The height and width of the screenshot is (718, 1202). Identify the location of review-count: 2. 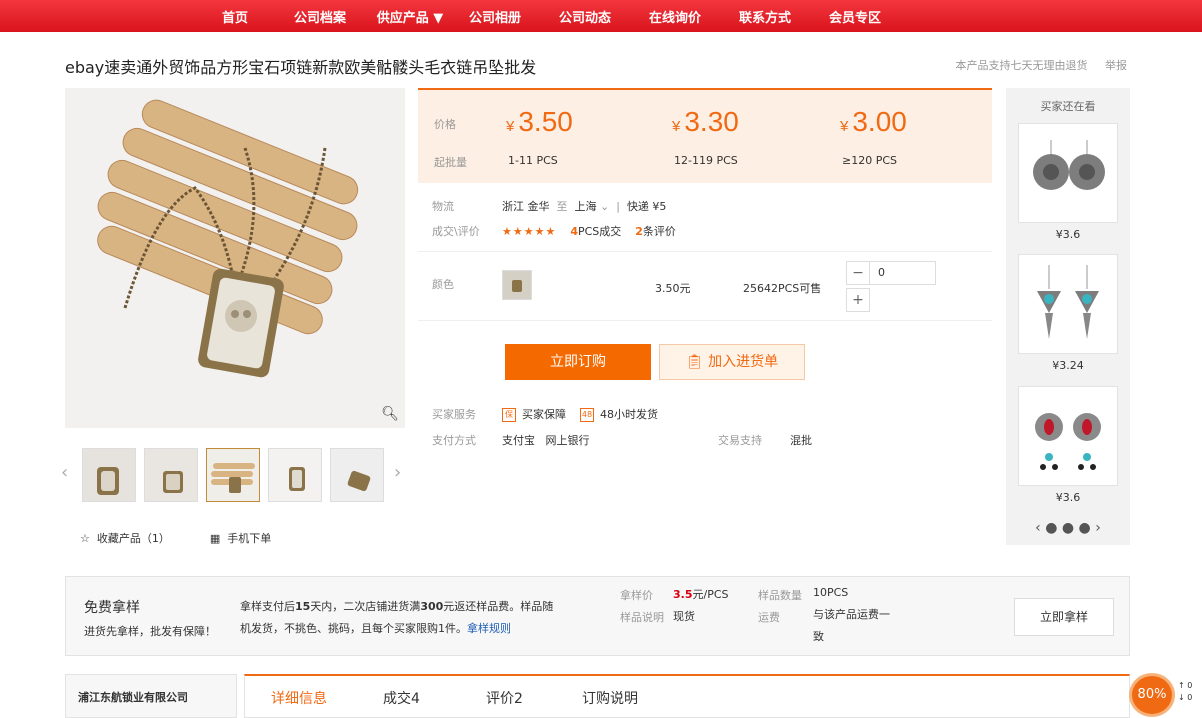
(639, 231).